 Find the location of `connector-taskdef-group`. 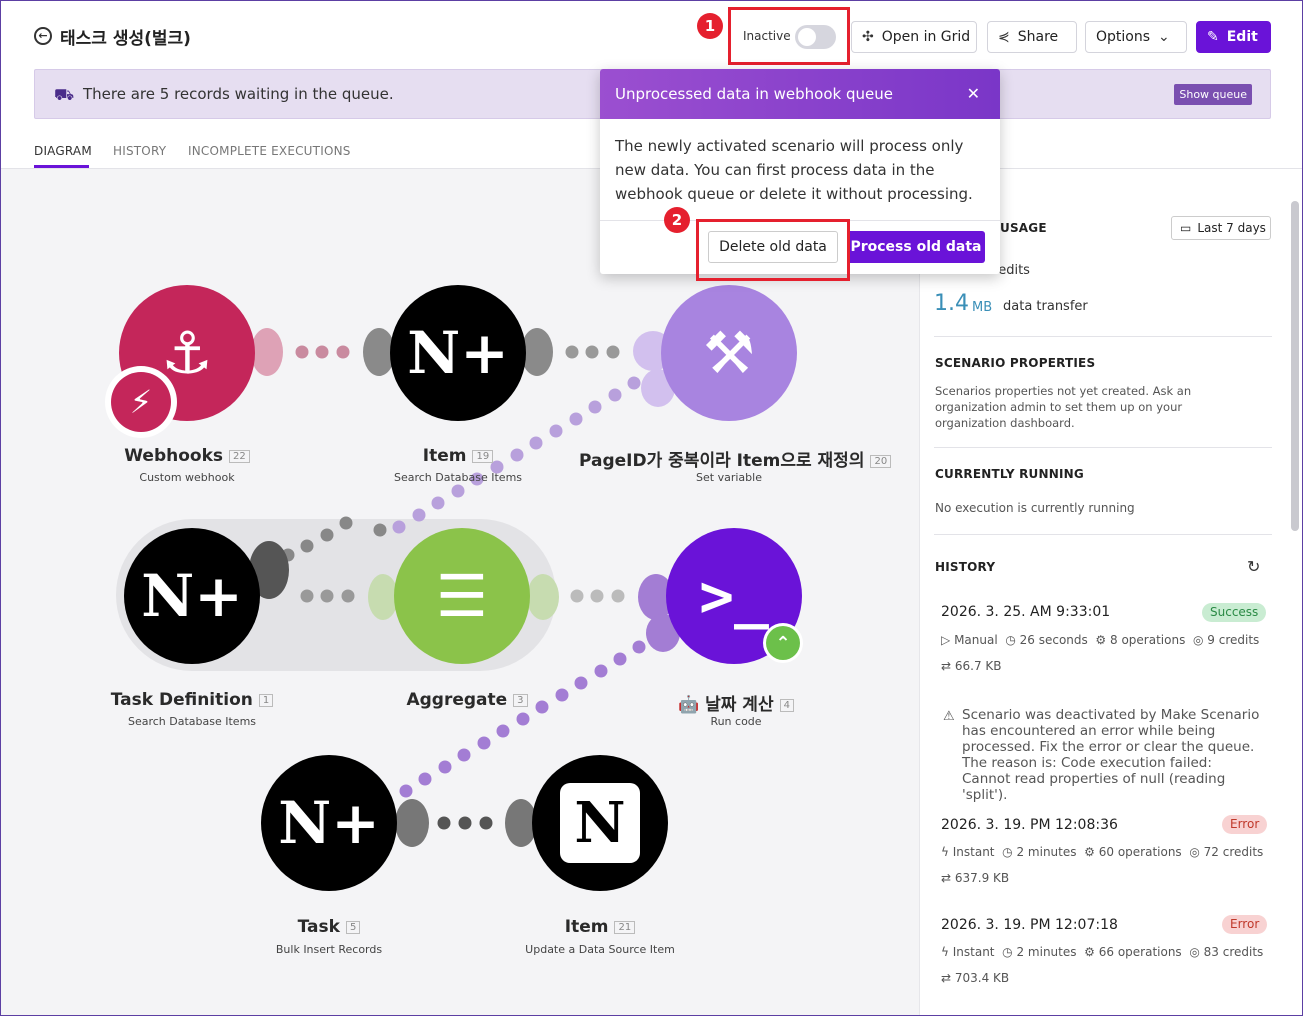

connector-taskdef-group is located at coordinates (334, 539).